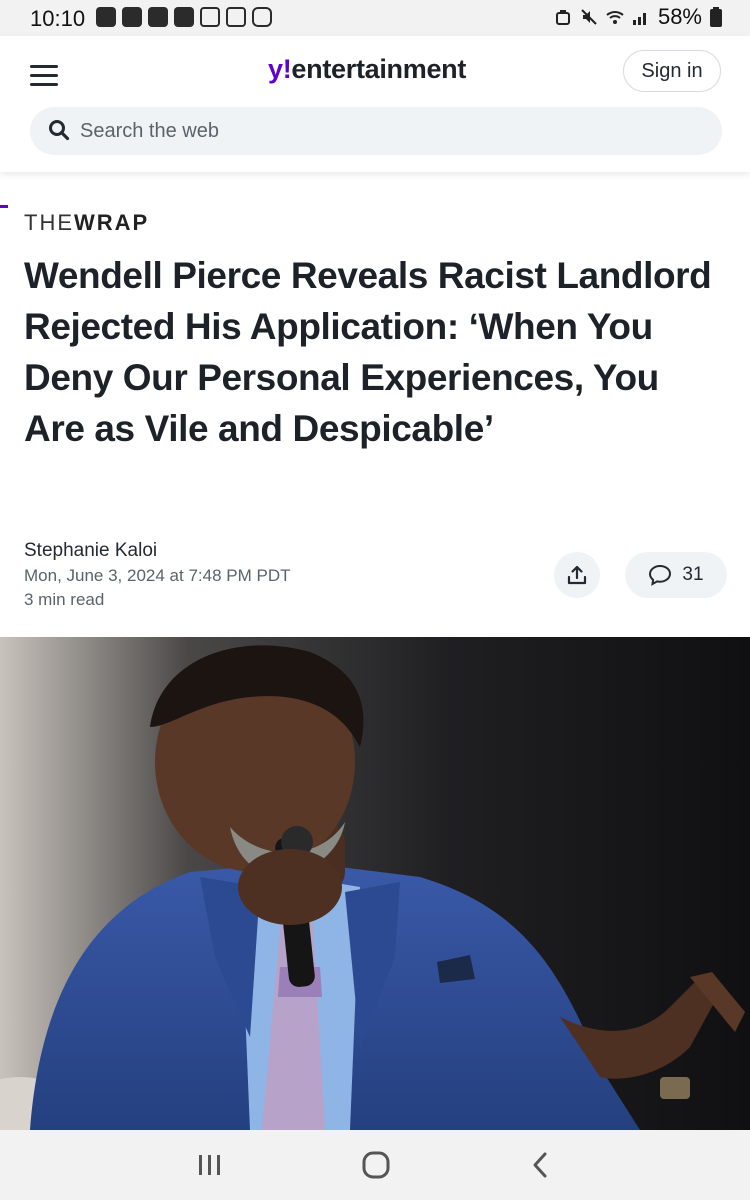 The image size is (750, 1200). I want to click on search-bar, so click(376, 131).